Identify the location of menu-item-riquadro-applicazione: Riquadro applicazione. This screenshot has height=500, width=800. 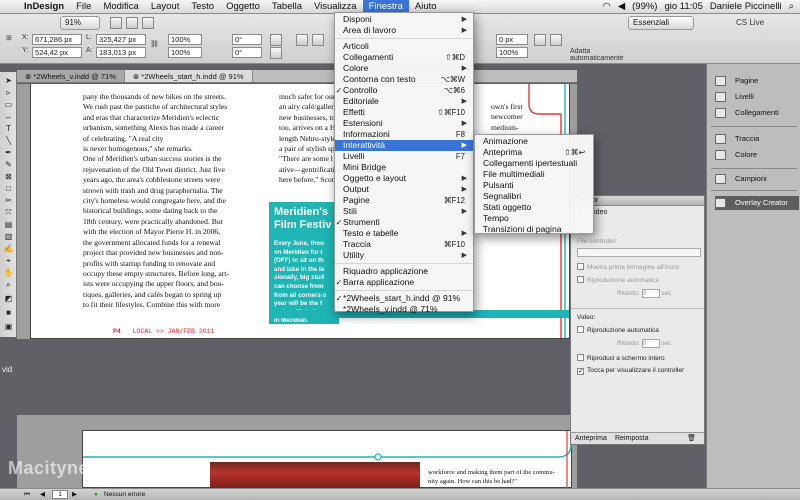
(404, 271).